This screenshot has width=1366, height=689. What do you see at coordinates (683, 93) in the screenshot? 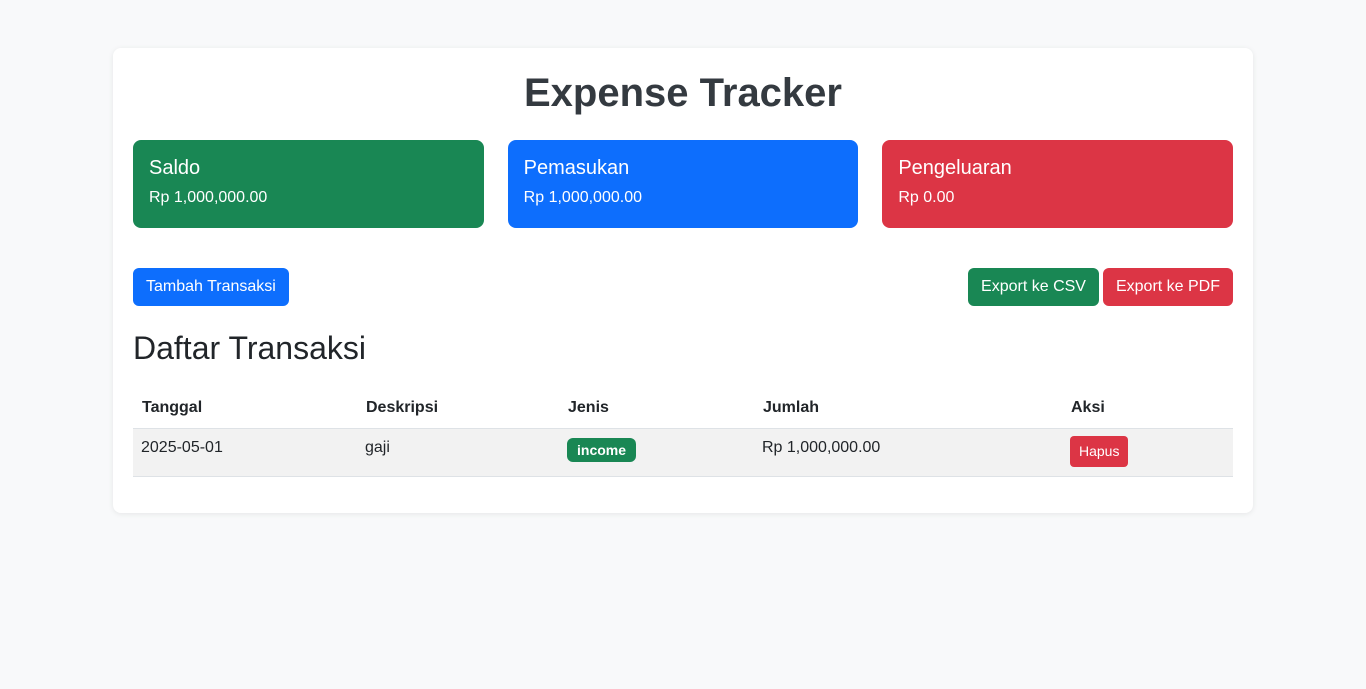
I see `page-title: Expense Tracker` at bounding box center [683, 93].